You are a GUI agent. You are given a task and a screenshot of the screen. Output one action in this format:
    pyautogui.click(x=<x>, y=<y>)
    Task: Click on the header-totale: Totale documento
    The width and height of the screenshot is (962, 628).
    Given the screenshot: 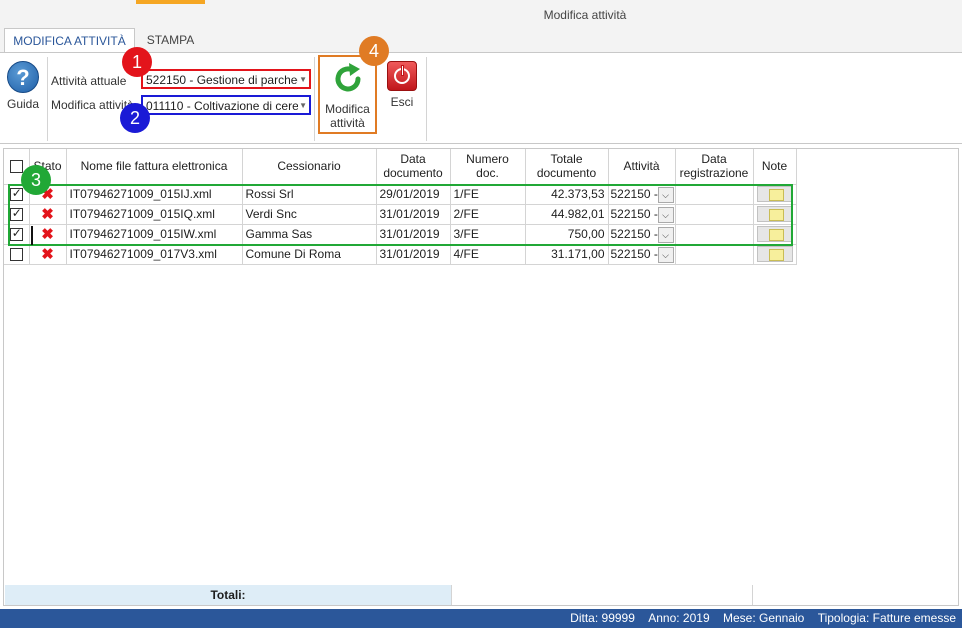 What is the action you would take?
    pyautogui.click(x=567, y=167)
    